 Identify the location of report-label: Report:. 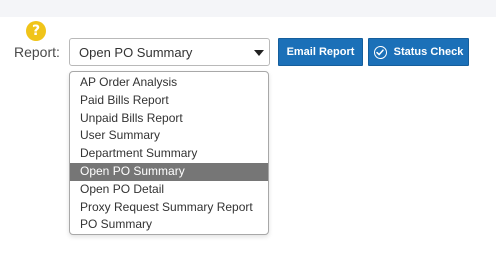
(37, 52).